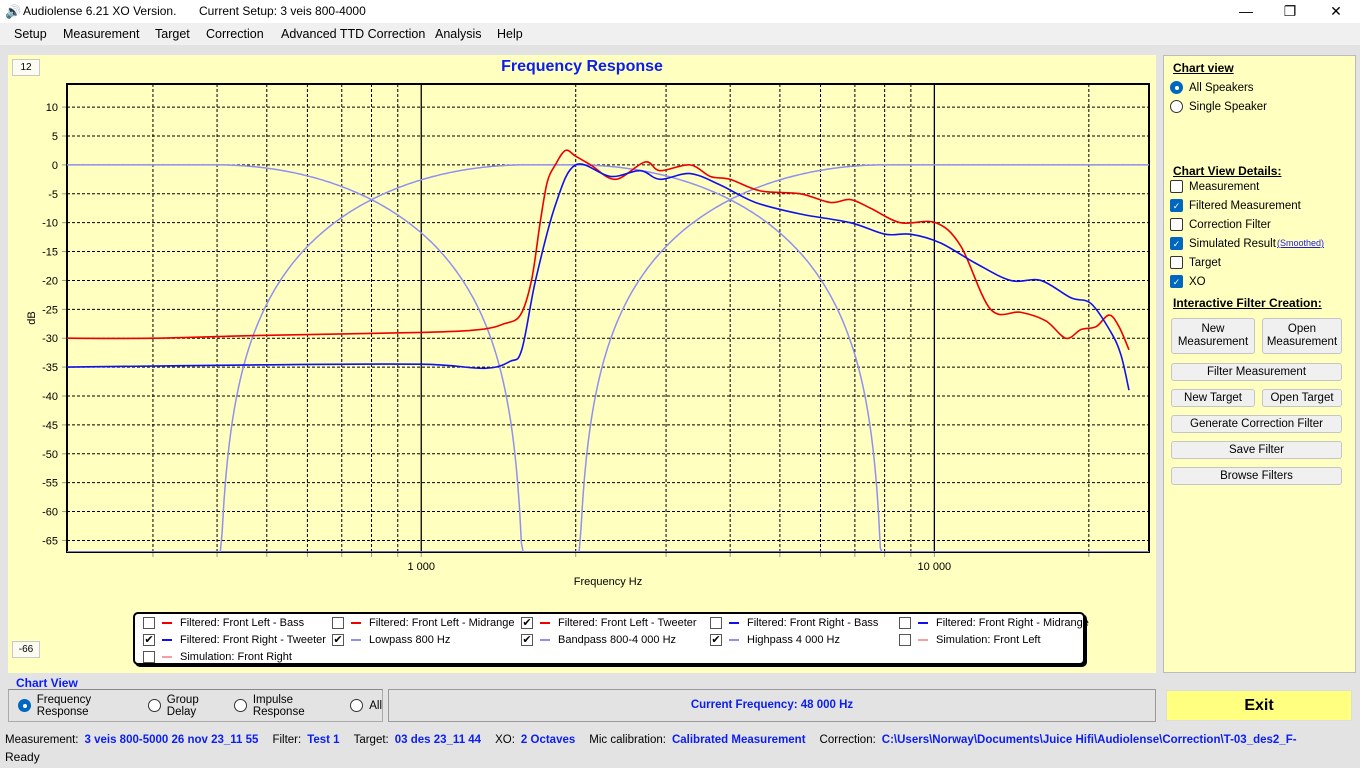 The image size is (1360, 768). I want to click on filter-label: Filter:, so click(287, 740).